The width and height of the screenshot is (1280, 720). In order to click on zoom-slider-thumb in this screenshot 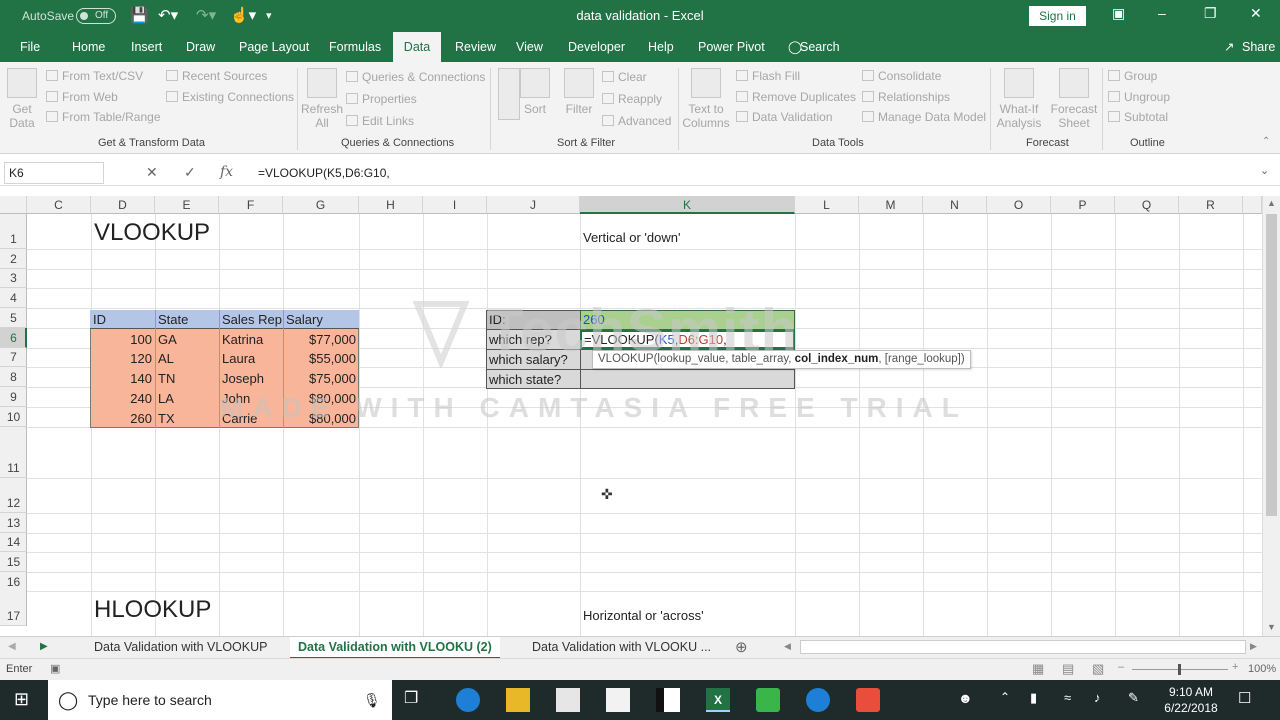, I will do `click(1179, 669)`.